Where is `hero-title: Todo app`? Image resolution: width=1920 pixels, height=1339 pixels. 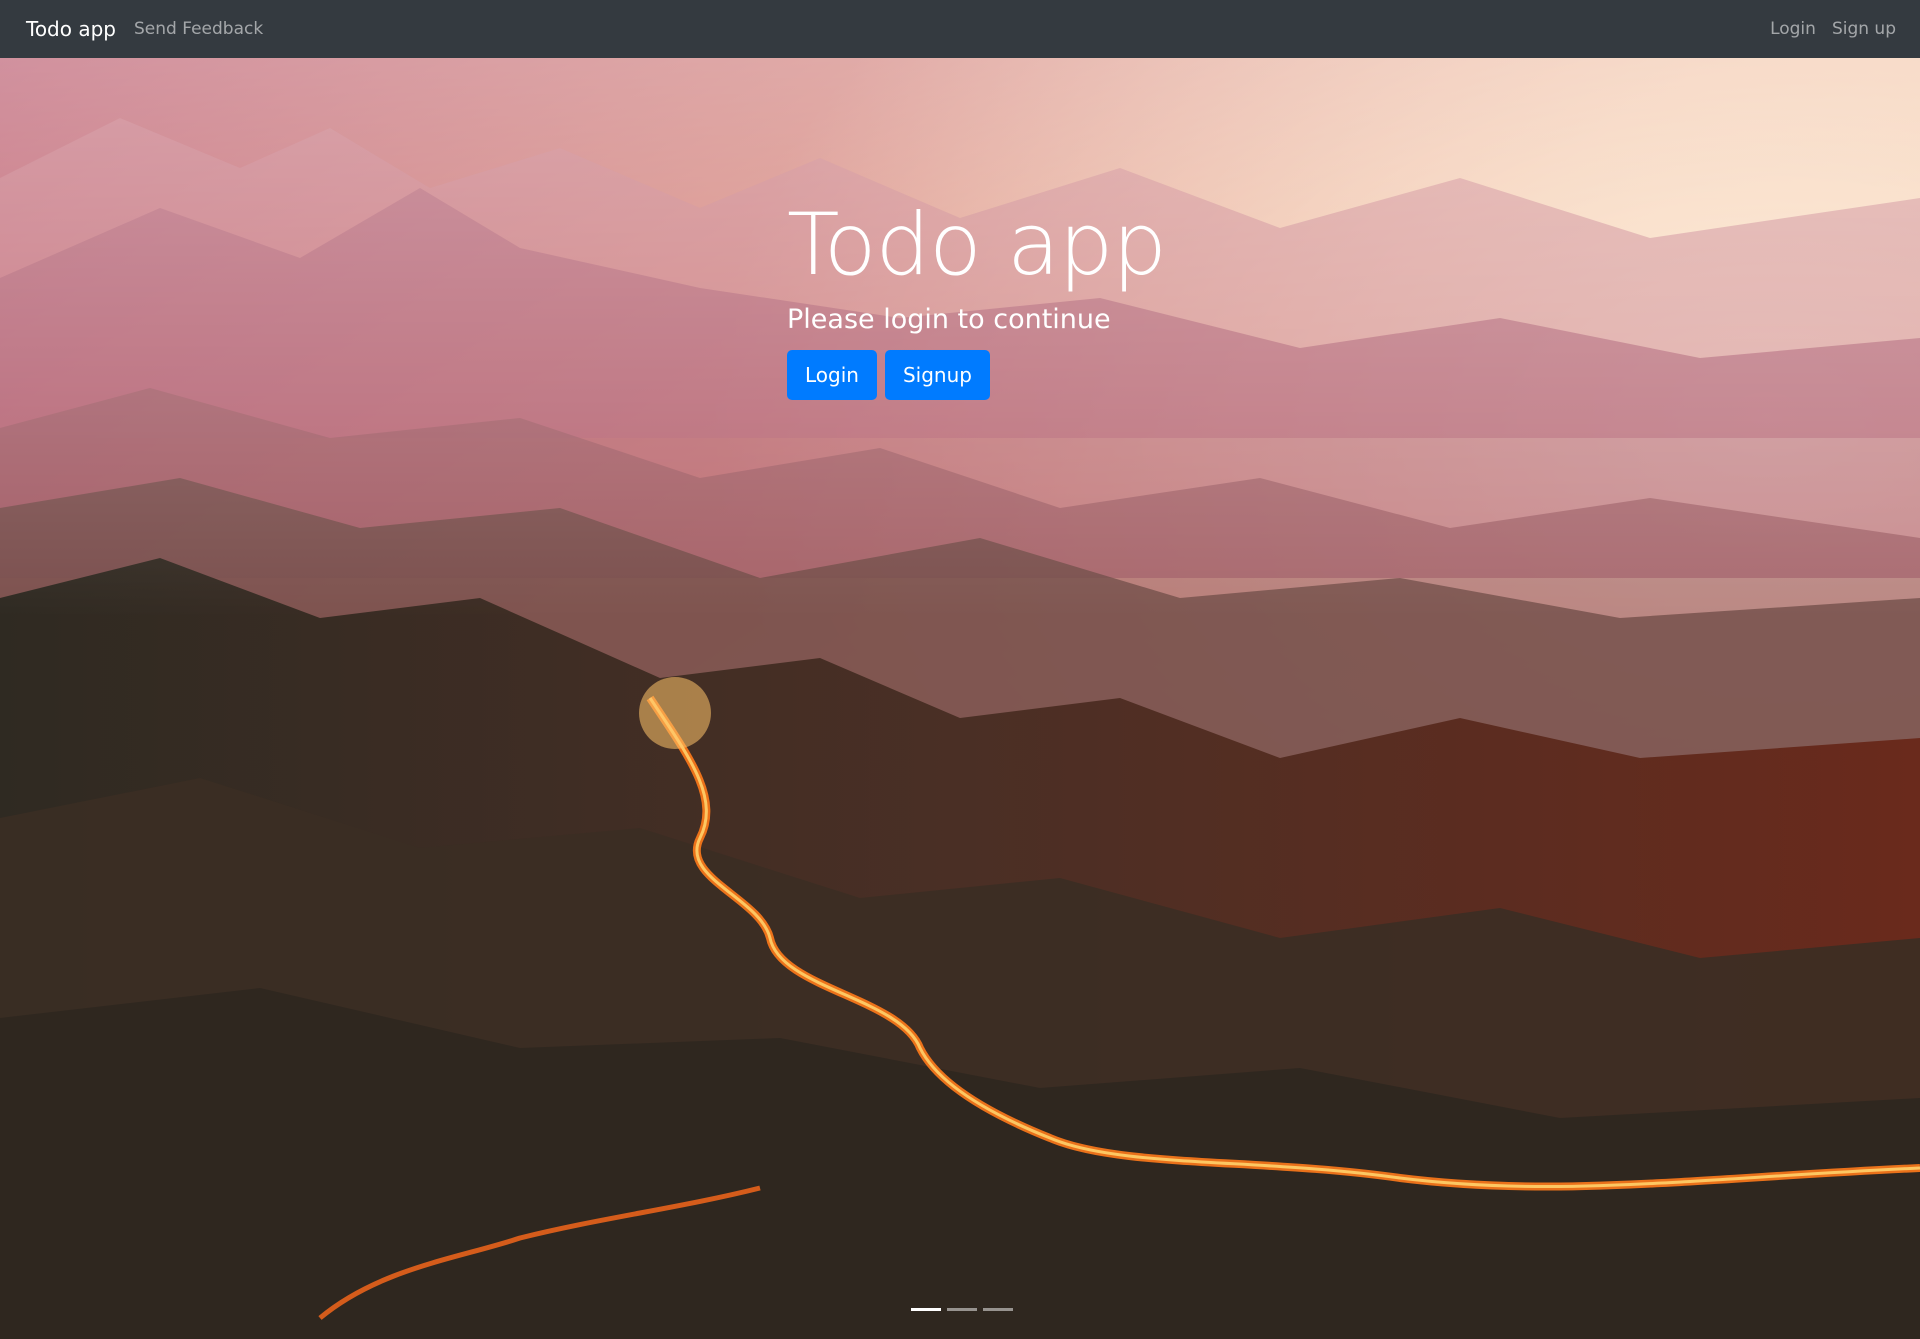 hero-title: Todo app is located at coordinates (977, 245).